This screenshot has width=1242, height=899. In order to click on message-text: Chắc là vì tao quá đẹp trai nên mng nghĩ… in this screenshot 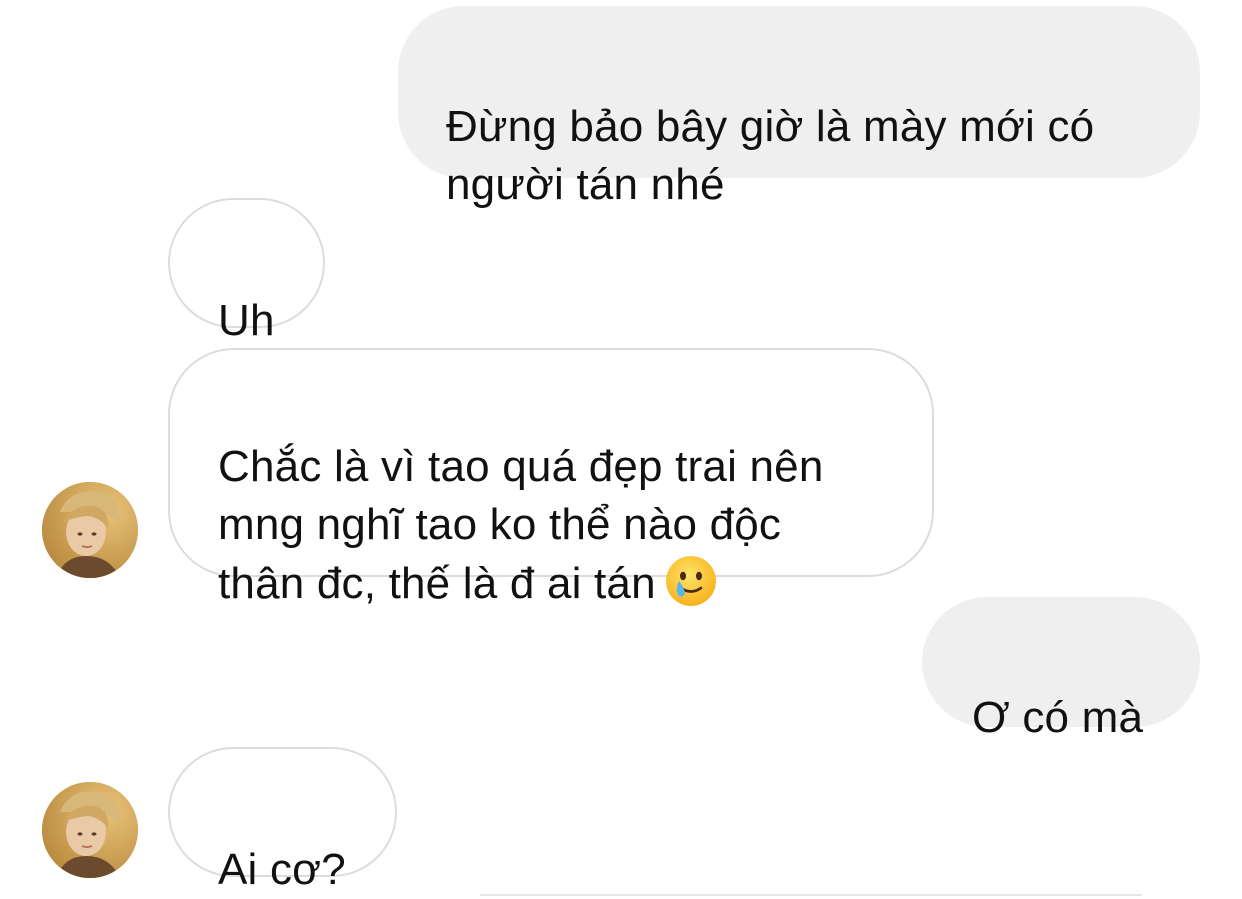, I will do `click(521, 525)`.